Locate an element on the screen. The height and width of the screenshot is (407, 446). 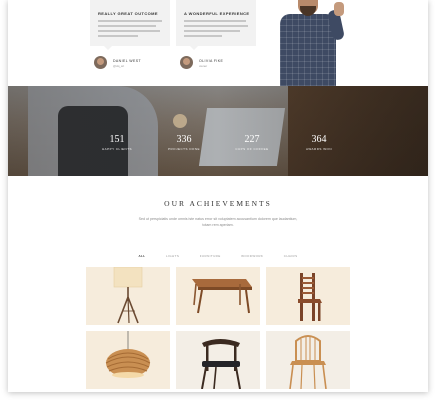
section-title: OUR ACHIEVEMENTS is located at coordinates (218, 203).